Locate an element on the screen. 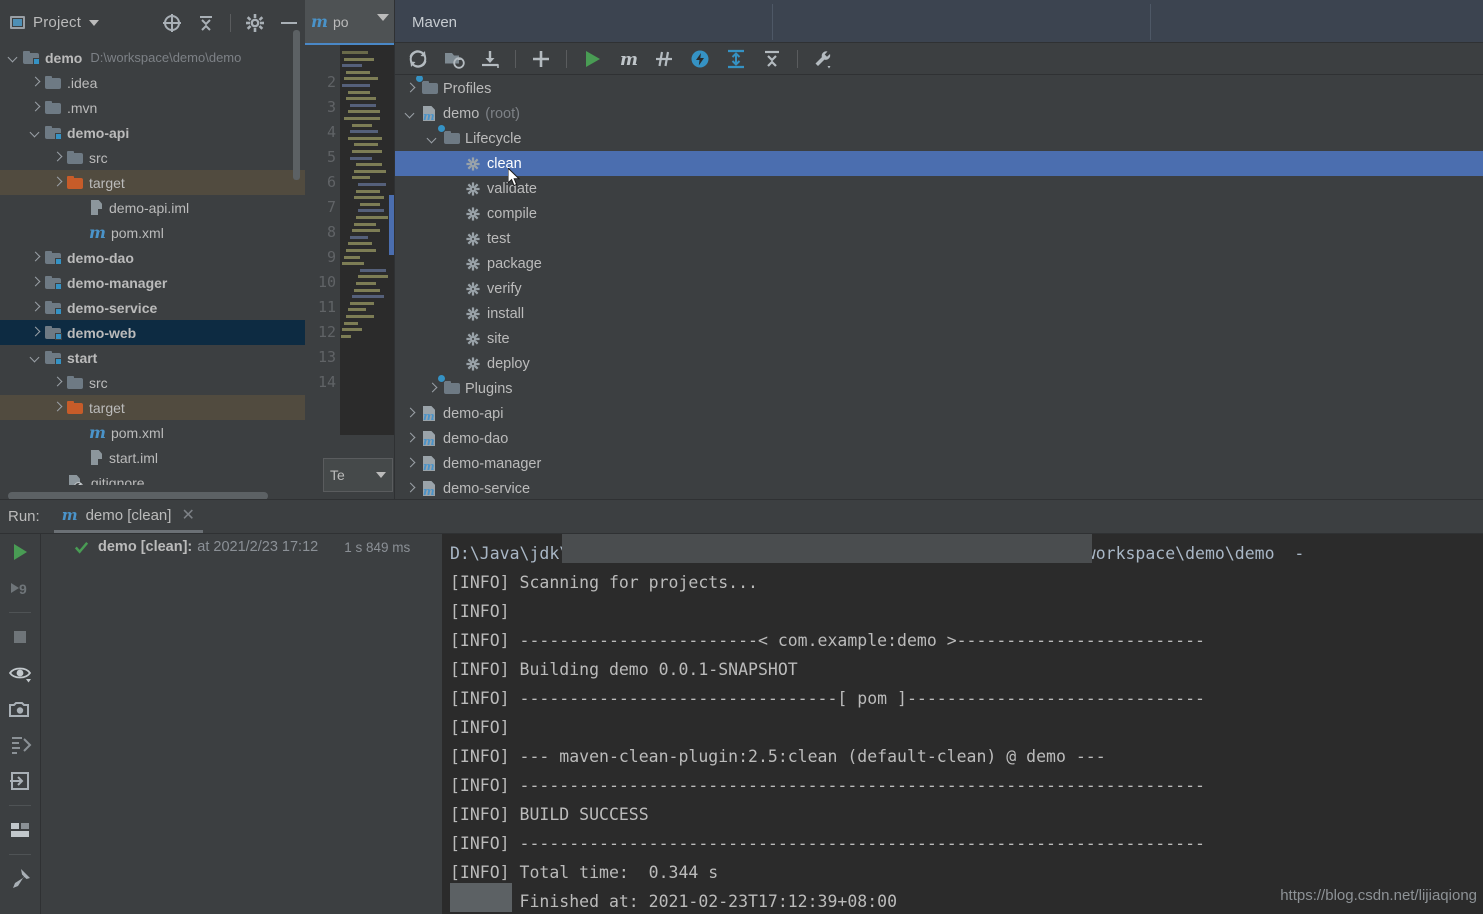 This screenshot has height=914, width=1483. project-tree-row: demo-manager is located at coordinates (152, 282).